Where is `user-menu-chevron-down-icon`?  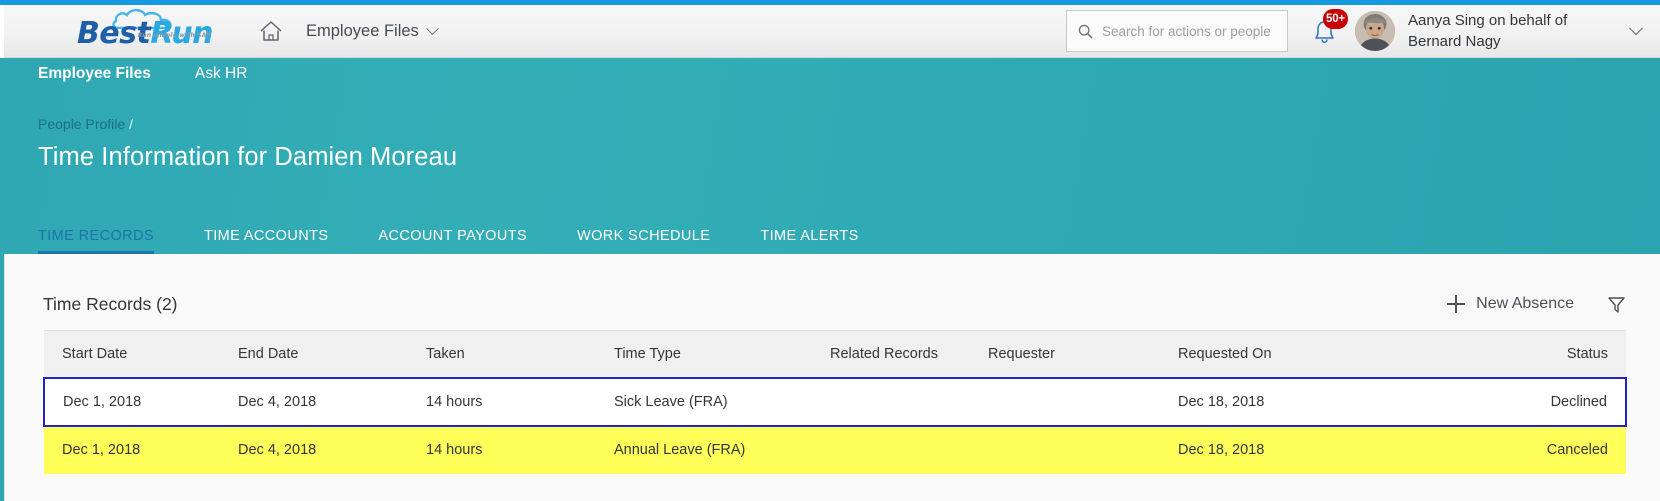
user-menu-chevron-down-icon is located at coordinates (1636, 30).